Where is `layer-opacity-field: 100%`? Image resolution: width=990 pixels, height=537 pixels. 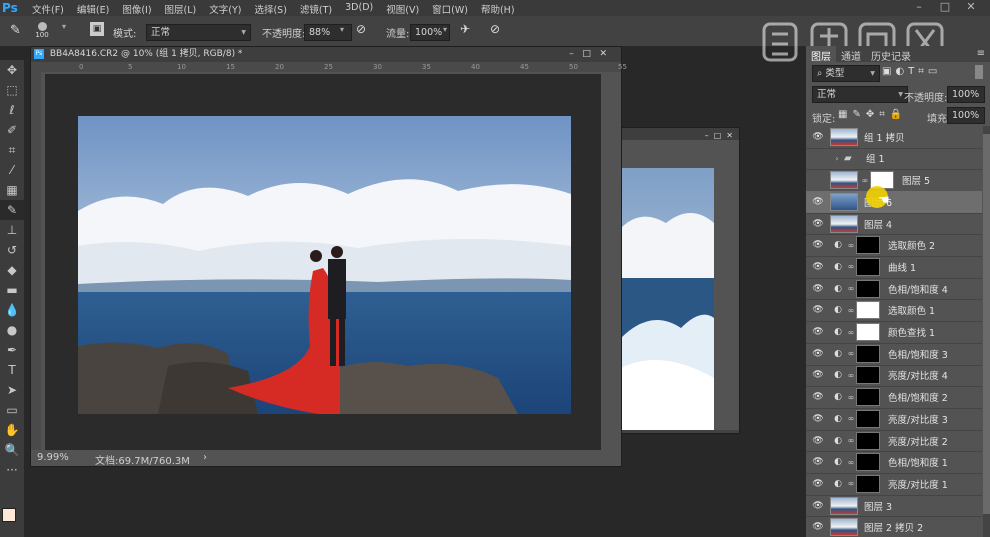 layer-opacity-field: 100% is located at coordinates (966, 94).